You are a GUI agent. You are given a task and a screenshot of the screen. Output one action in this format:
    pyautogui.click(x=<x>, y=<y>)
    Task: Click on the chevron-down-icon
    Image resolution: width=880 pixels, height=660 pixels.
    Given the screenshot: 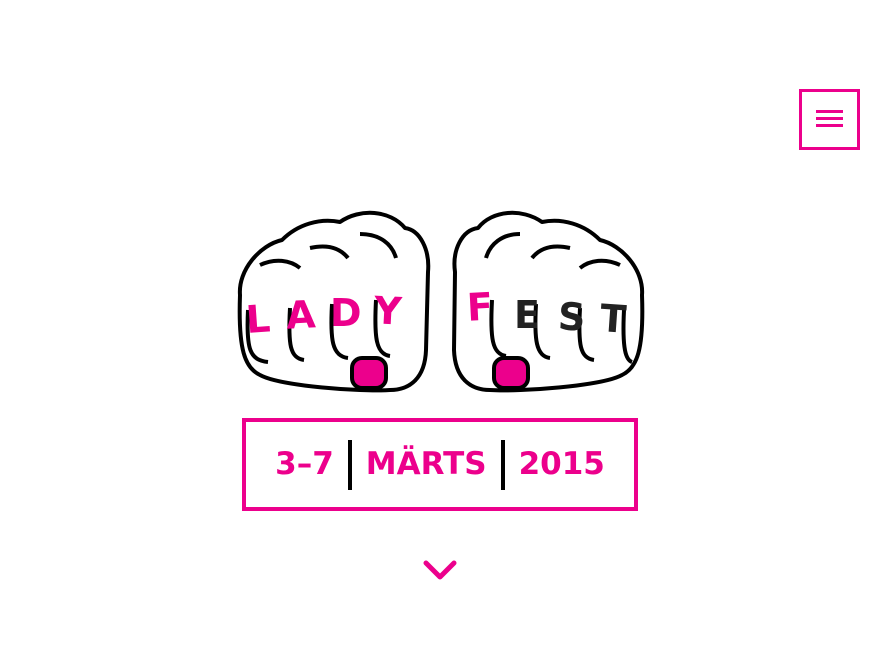 What is the action you would take?
    pyautogui.click(x=440, y=570)
    